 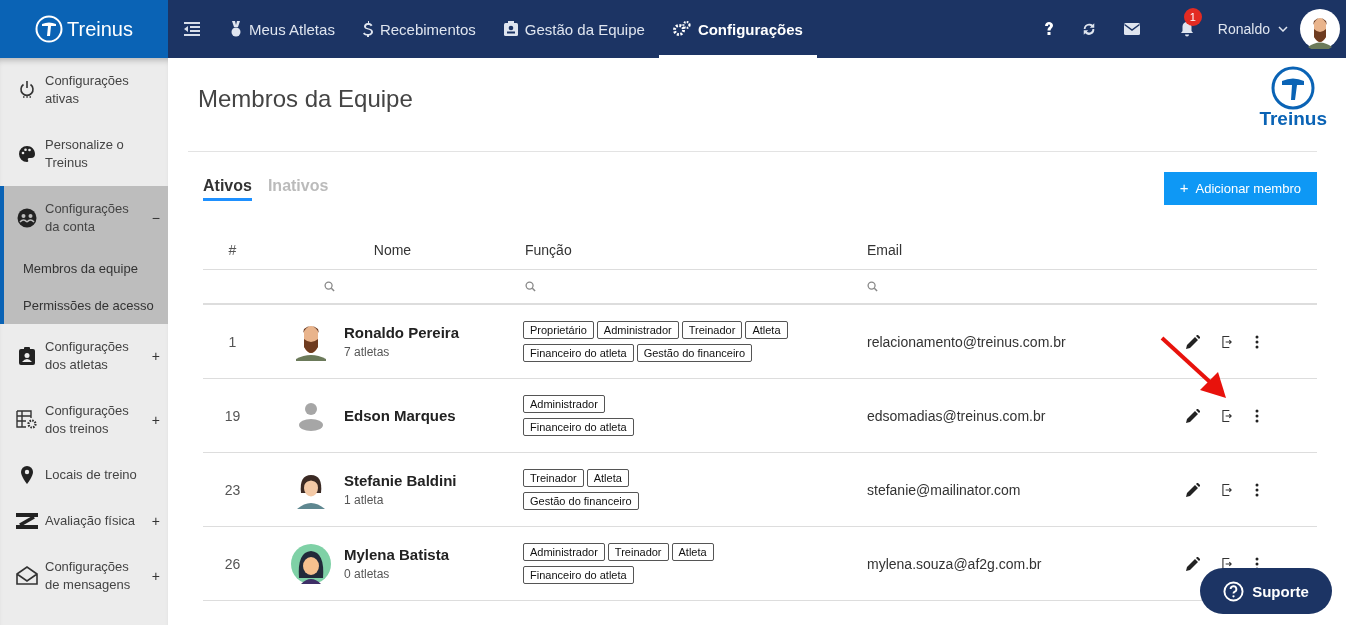 What do you see at coordinates (232, 341) in the screenshot?
I see `member-number: 1` at bounding box center [232, 341].